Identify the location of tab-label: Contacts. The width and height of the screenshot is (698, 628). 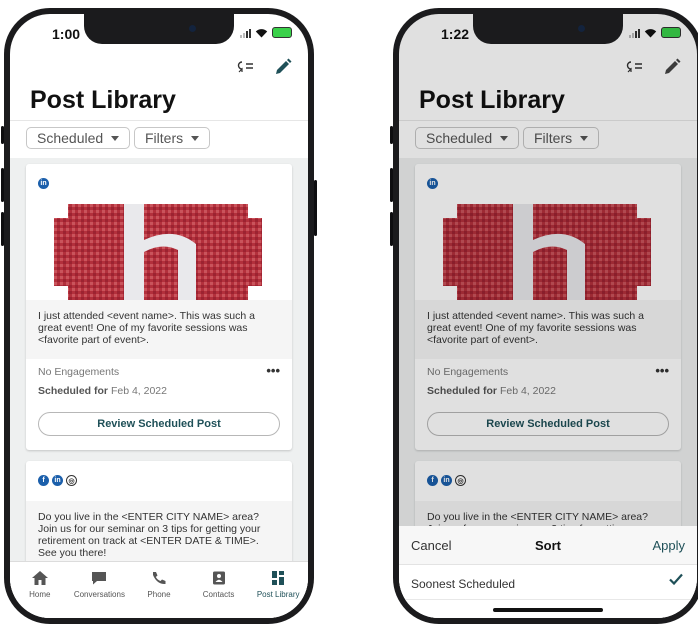
(218, 594).